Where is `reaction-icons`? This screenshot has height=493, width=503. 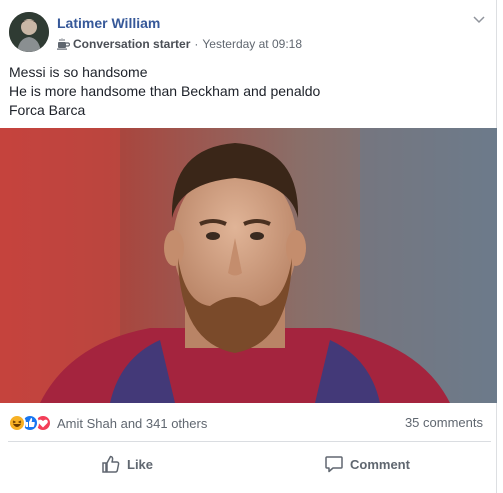 reaction-icons is located at coordinates (30, 423).